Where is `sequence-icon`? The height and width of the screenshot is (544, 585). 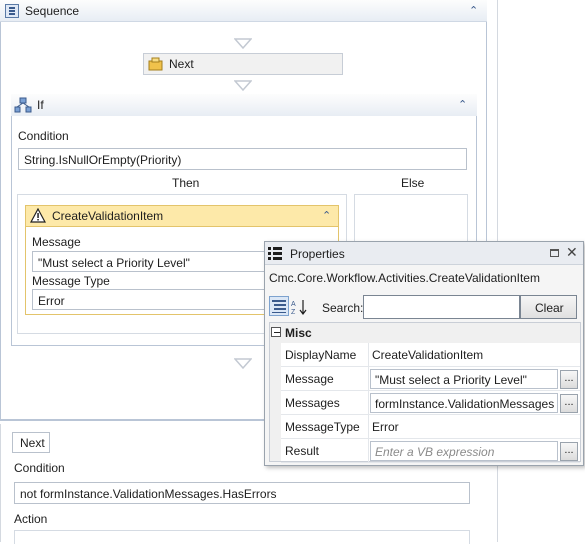
sequence-icon is located at coordinates (12, 11).